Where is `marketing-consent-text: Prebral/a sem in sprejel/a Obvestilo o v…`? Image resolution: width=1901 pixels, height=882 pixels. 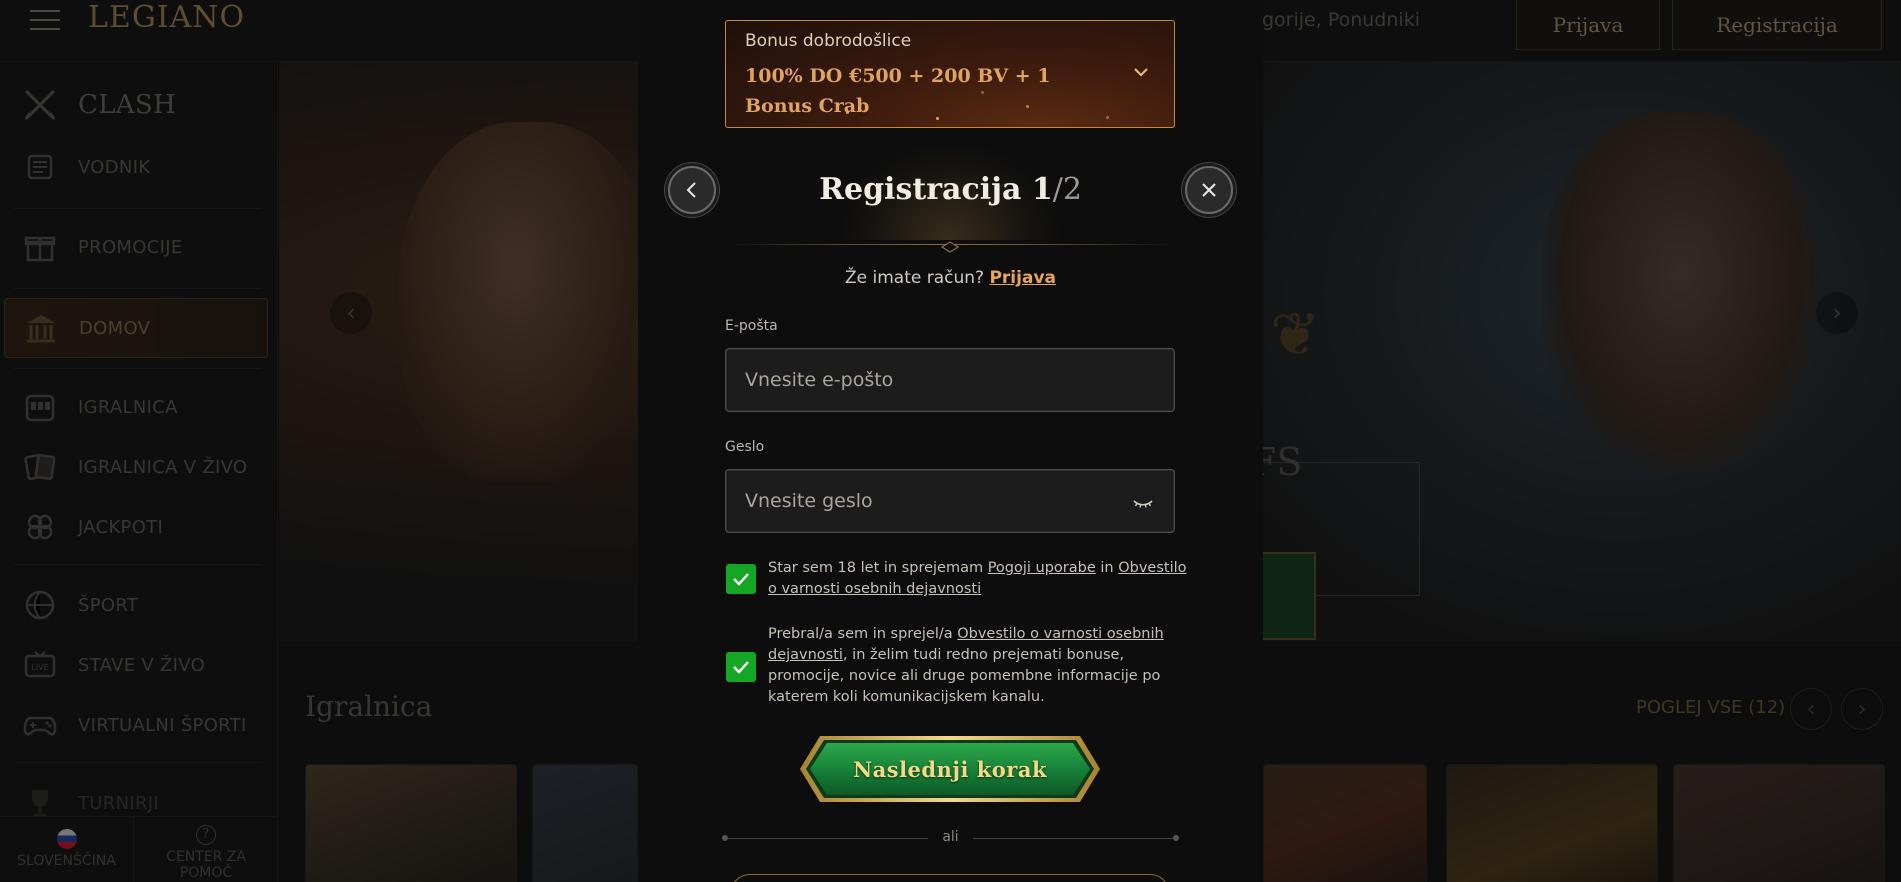 marketing-consent-text: Prebral/a sem in sprejel/a Obvestilo o v… is located at coordinates (978, 666).